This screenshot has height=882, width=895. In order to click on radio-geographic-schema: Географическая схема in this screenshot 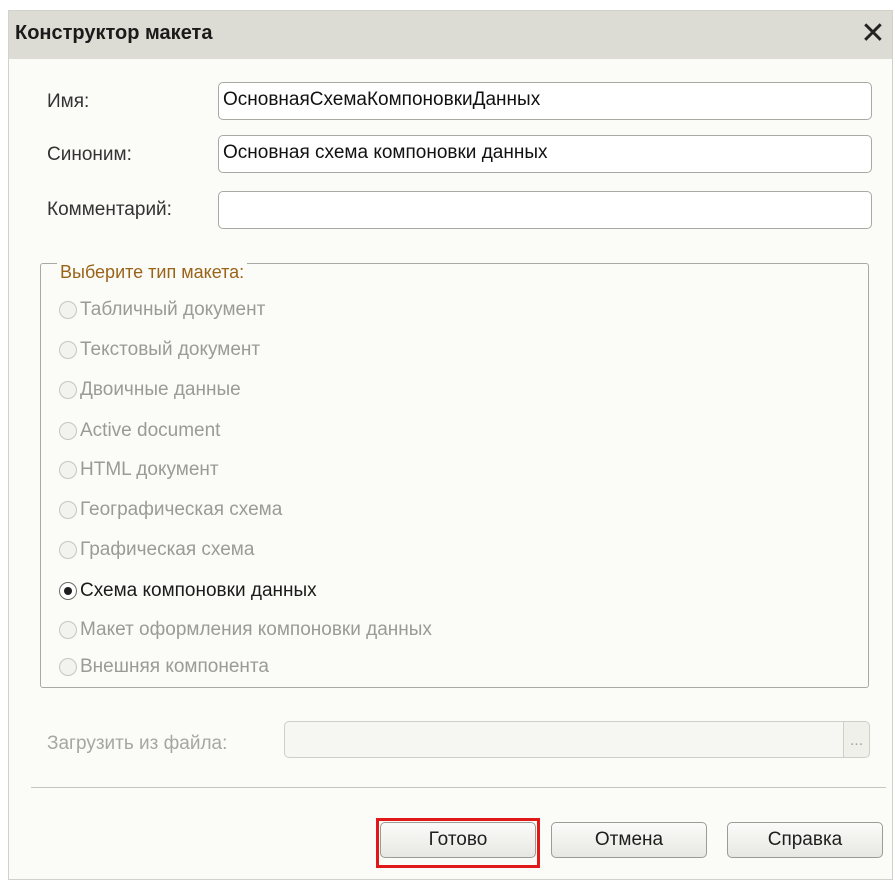, I will do `click(170, 510)`.